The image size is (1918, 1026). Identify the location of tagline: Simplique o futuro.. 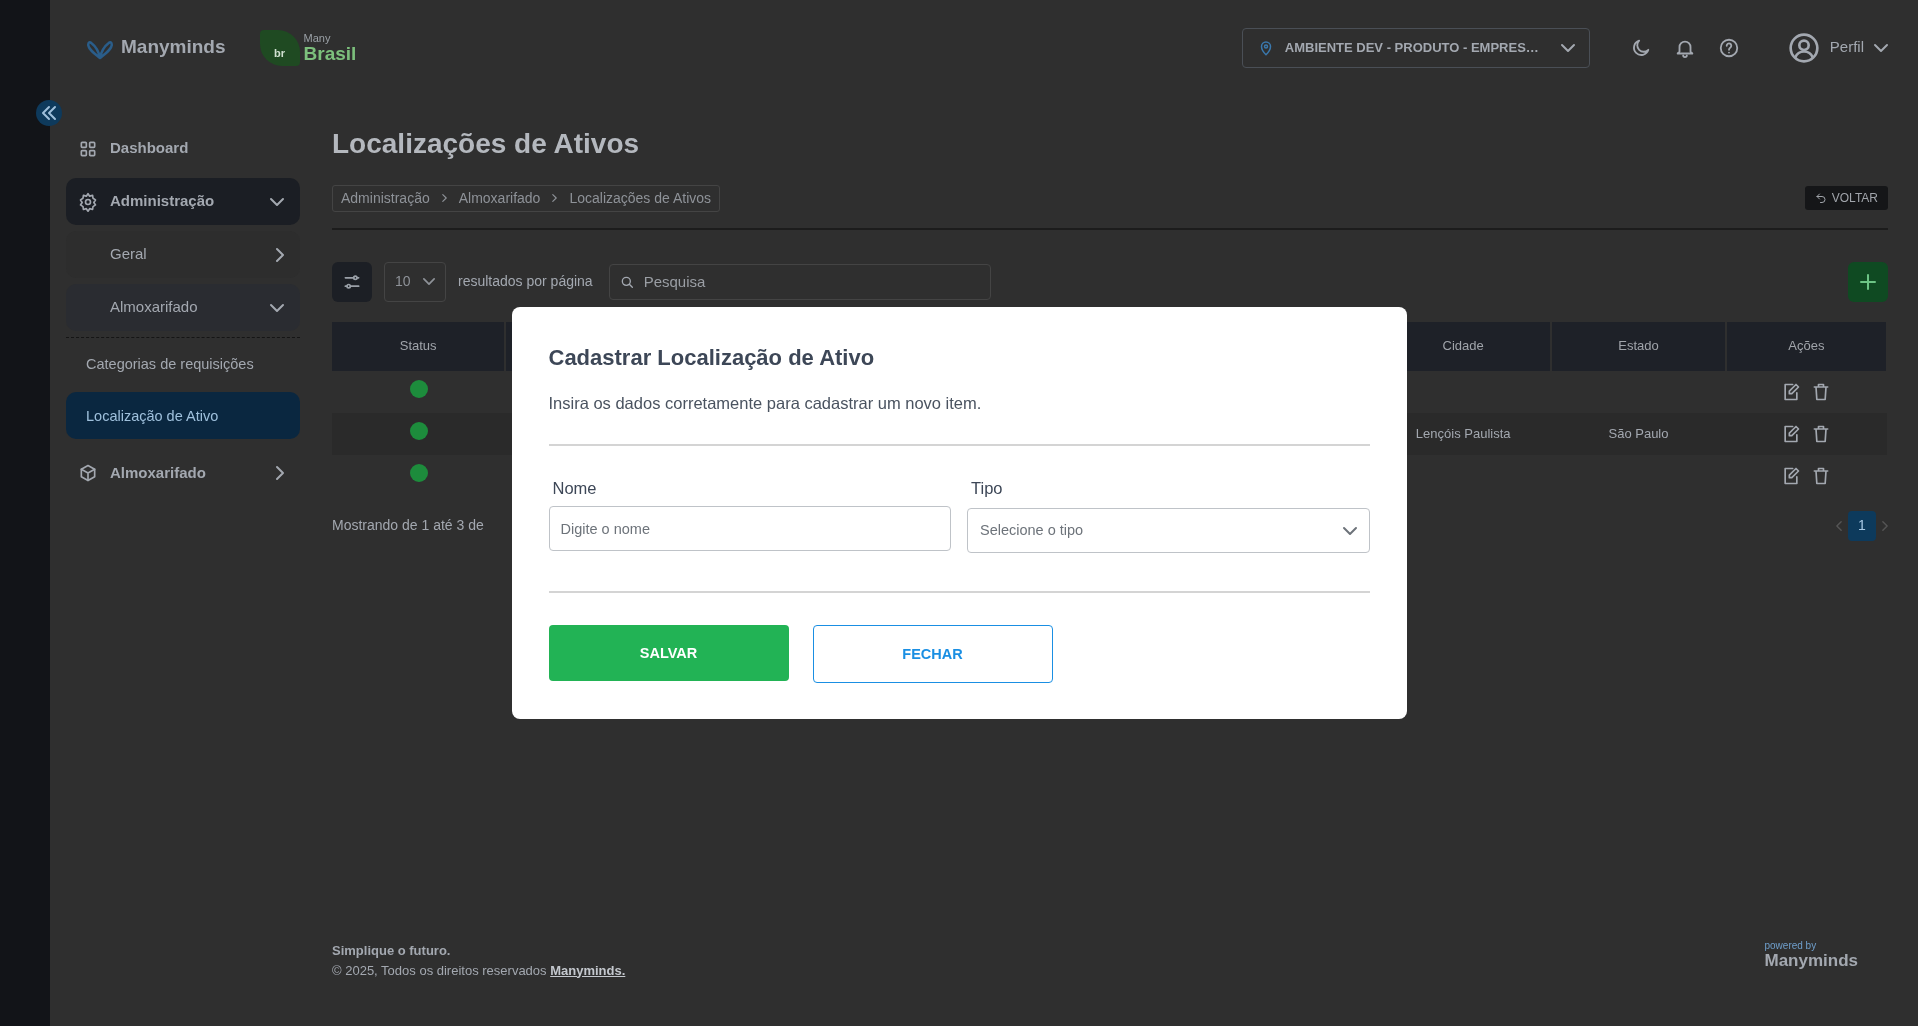
(392, 951).